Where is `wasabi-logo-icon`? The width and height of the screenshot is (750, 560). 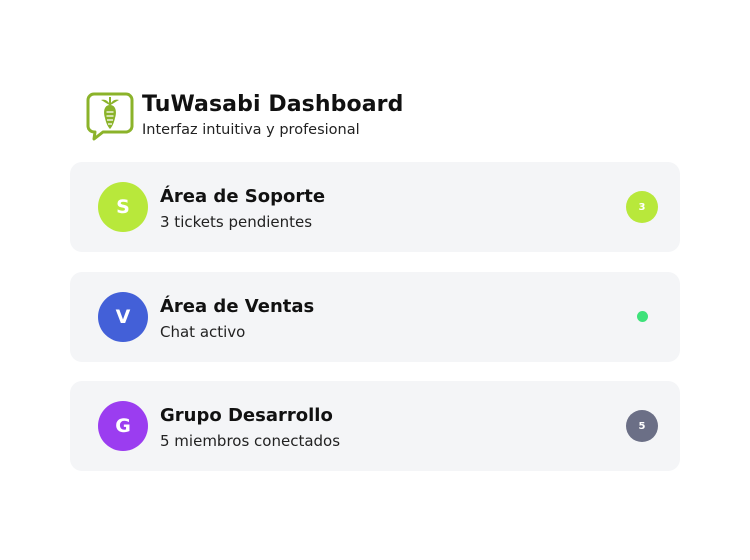 wasabi-logo-icon is located at coordinates (110, 116).